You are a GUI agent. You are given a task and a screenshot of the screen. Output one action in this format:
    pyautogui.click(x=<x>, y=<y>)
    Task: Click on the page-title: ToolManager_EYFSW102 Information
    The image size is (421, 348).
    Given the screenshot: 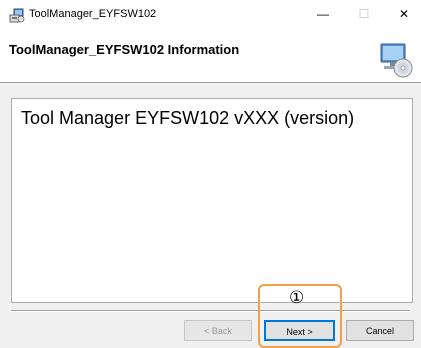 What is the action you would take?
    pyautogui.click(x=124, y=49)
    